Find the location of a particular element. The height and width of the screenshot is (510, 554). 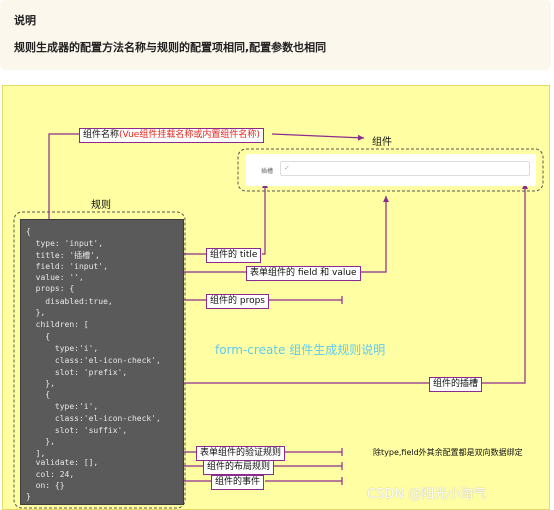

rule-caption: 规则 is located at coordinates (101, 205).